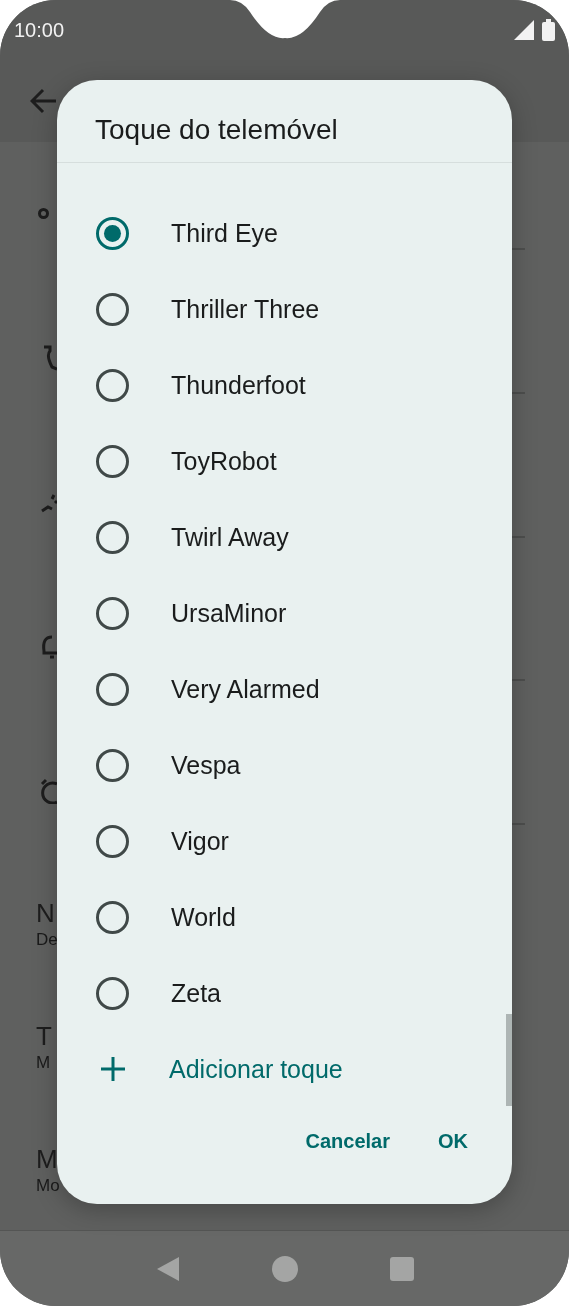 Image resolution: width=569 pixels, height=1306 pixels. Describe the element at coordinates (284, 1069) in the screenshot. I see `add-ringtone-item: Adicionar toque` at that location.